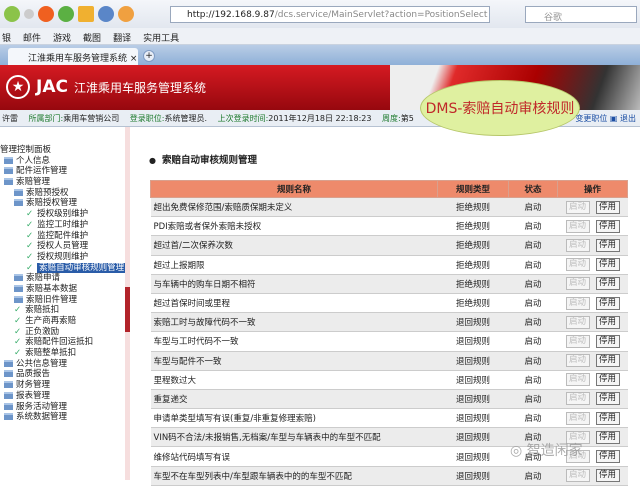 The height and width of the screenshot is (486, 640). What do you see at coordinates (86, 14) in the screenshot?
I see `home-icon` at bounding box center [86, 14].